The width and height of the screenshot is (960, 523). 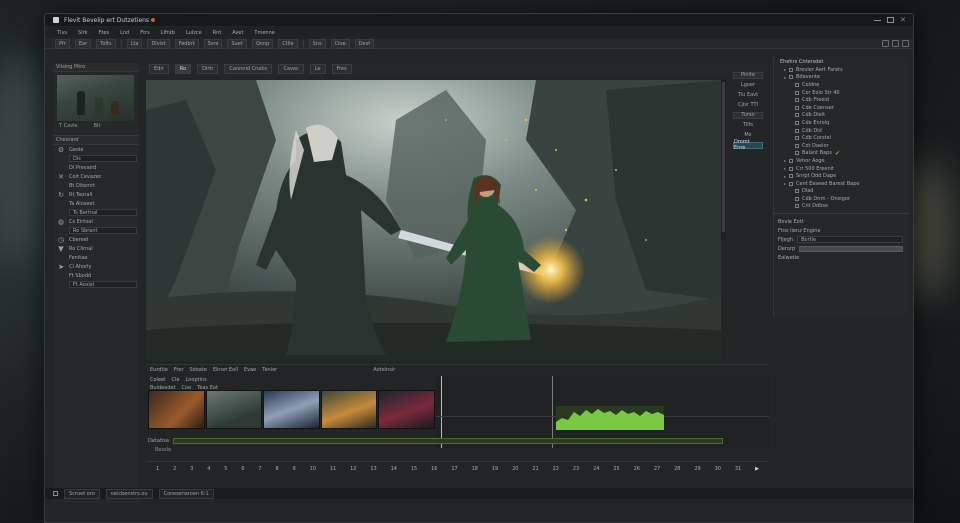 What do you see at coordinates (179, 370) in the screenshot?
I see `timeline-menu-item: Frer` at bounding box center [179, 370].